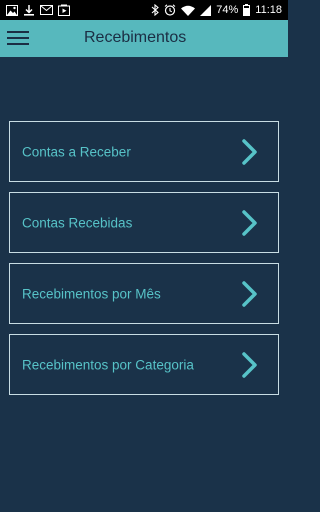  I want to click on status-time: 11:18, so click(268, 10).